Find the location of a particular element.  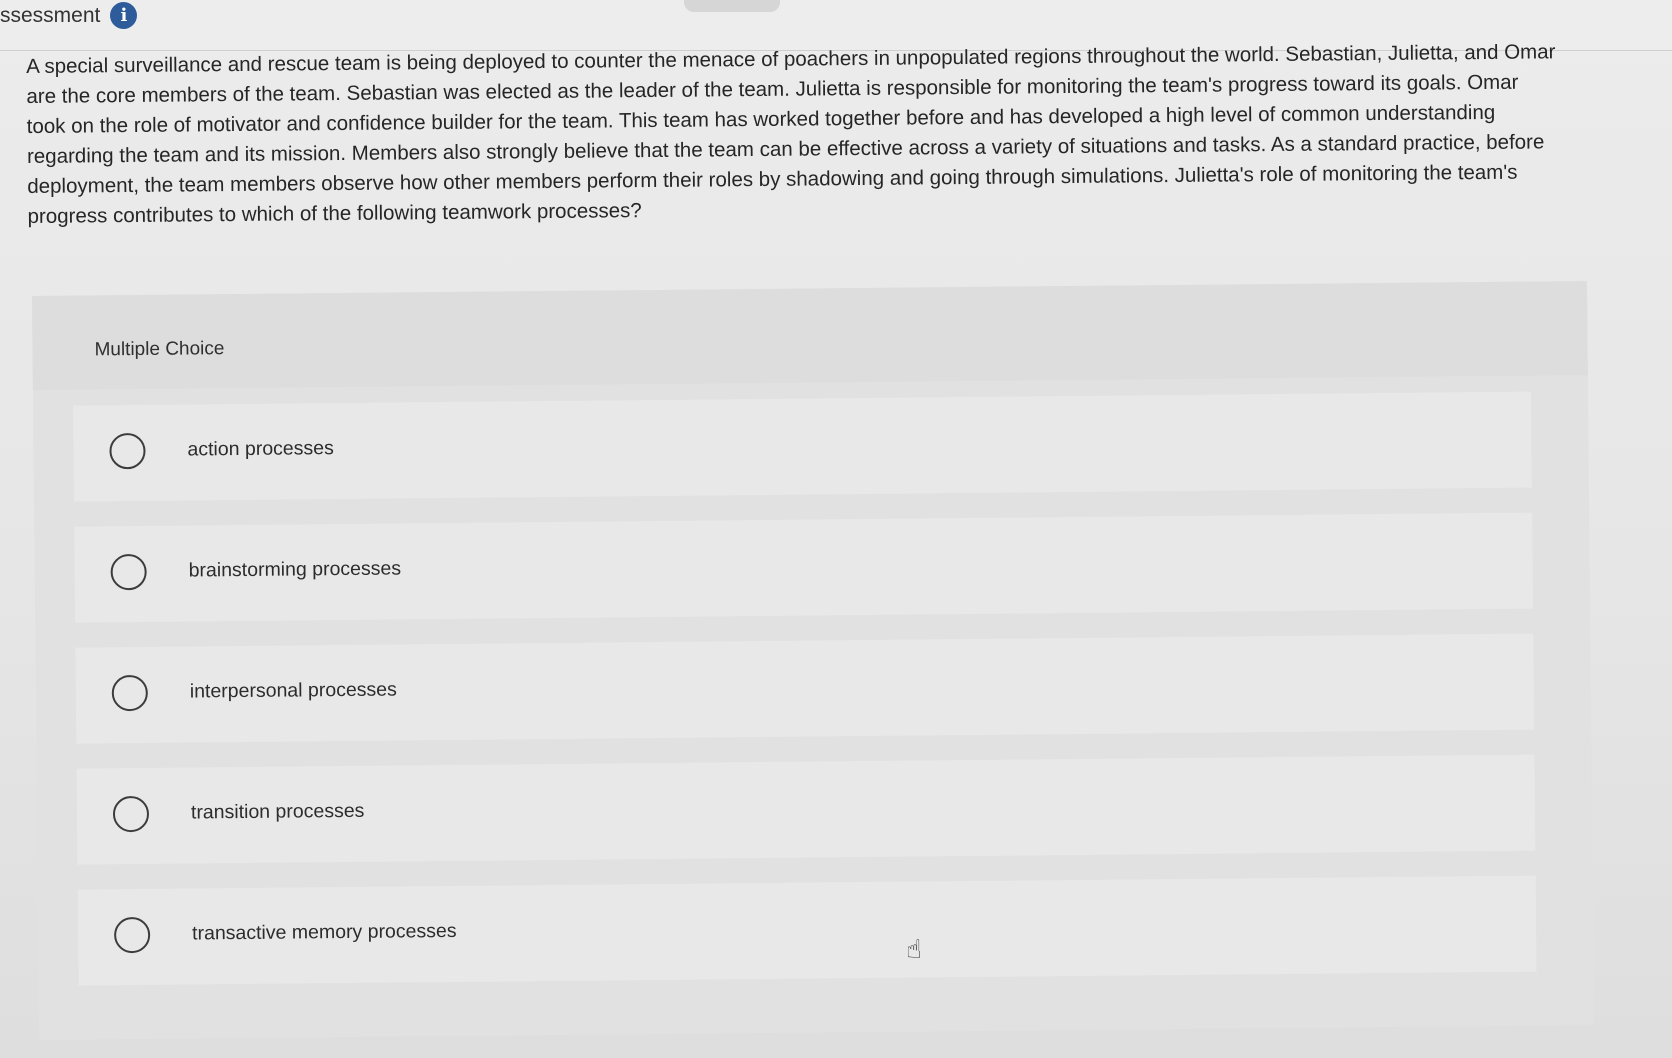

multiple-choice-header: Multiple Choice is located at coordinates (810, 335).